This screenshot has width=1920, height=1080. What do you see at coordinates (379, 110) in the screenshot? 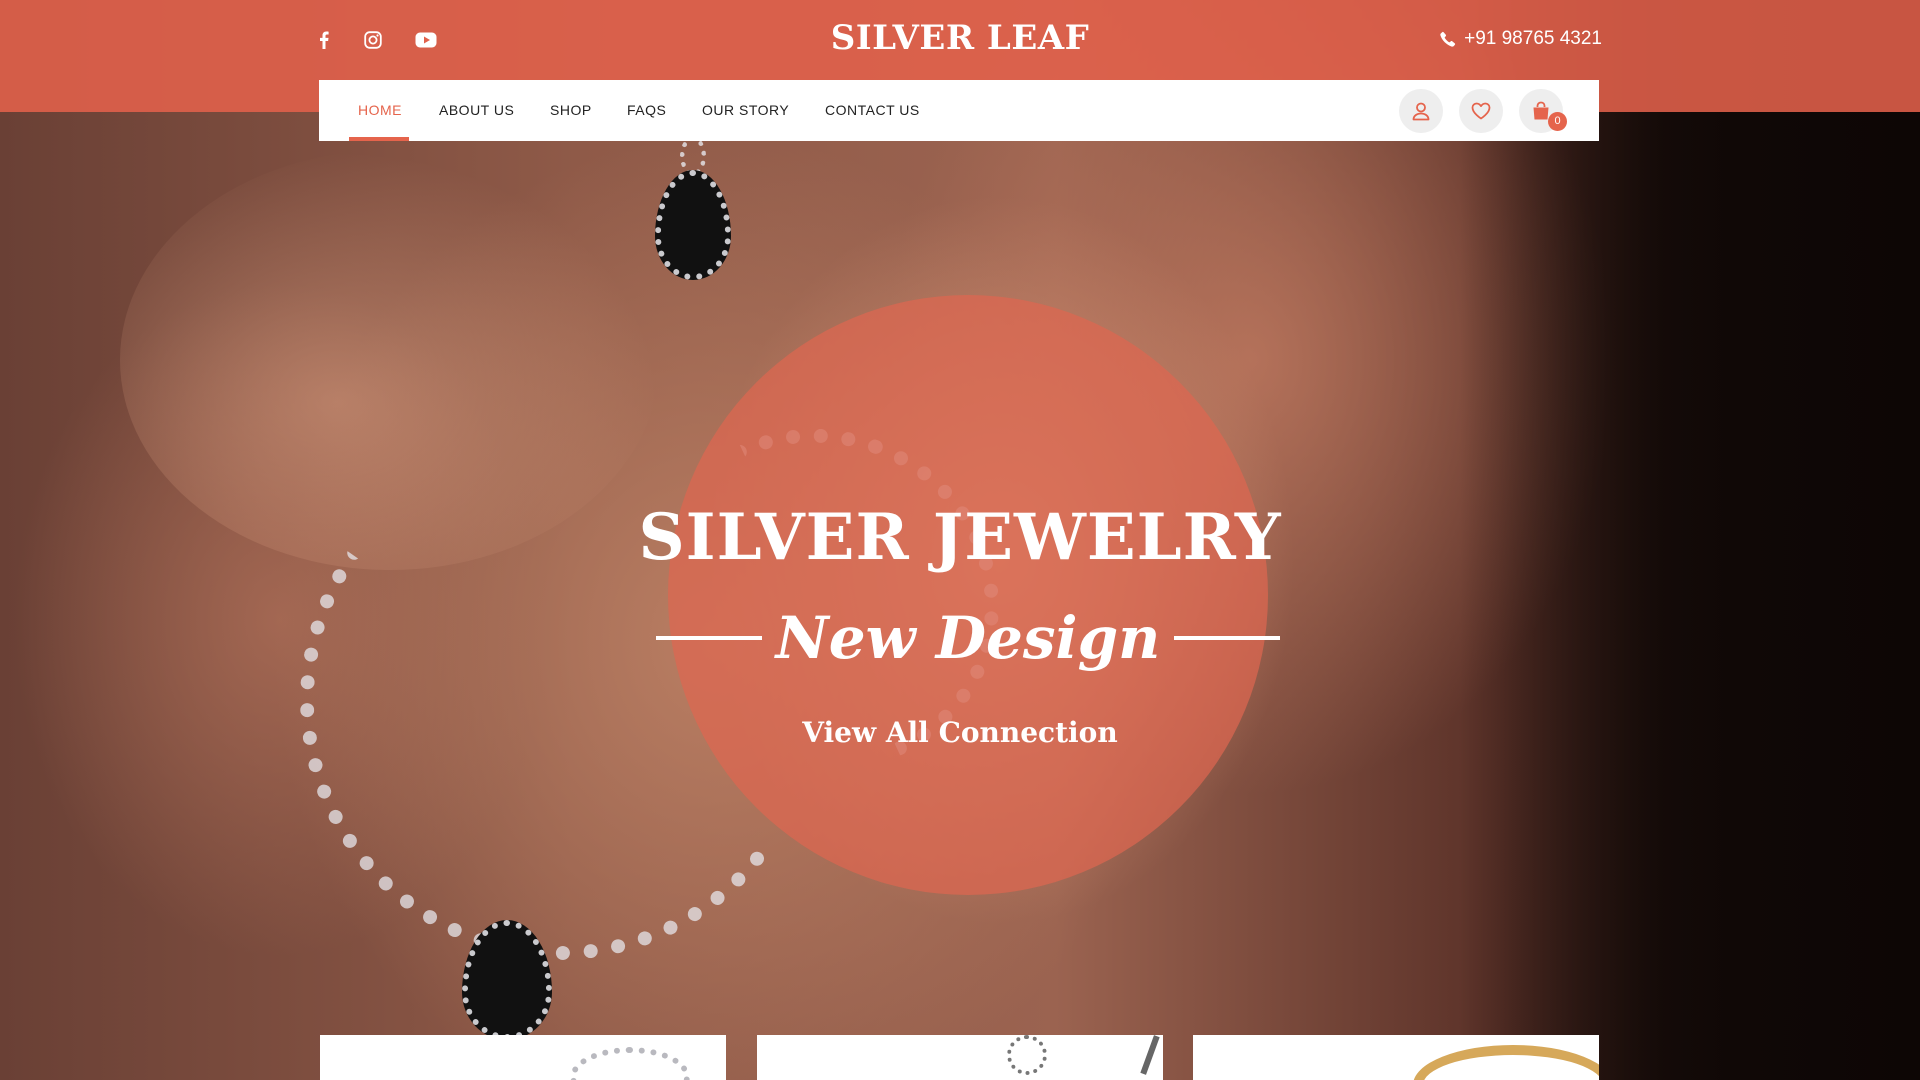
I see `nav-item-home: HOME` at bounding box center [379, 110].